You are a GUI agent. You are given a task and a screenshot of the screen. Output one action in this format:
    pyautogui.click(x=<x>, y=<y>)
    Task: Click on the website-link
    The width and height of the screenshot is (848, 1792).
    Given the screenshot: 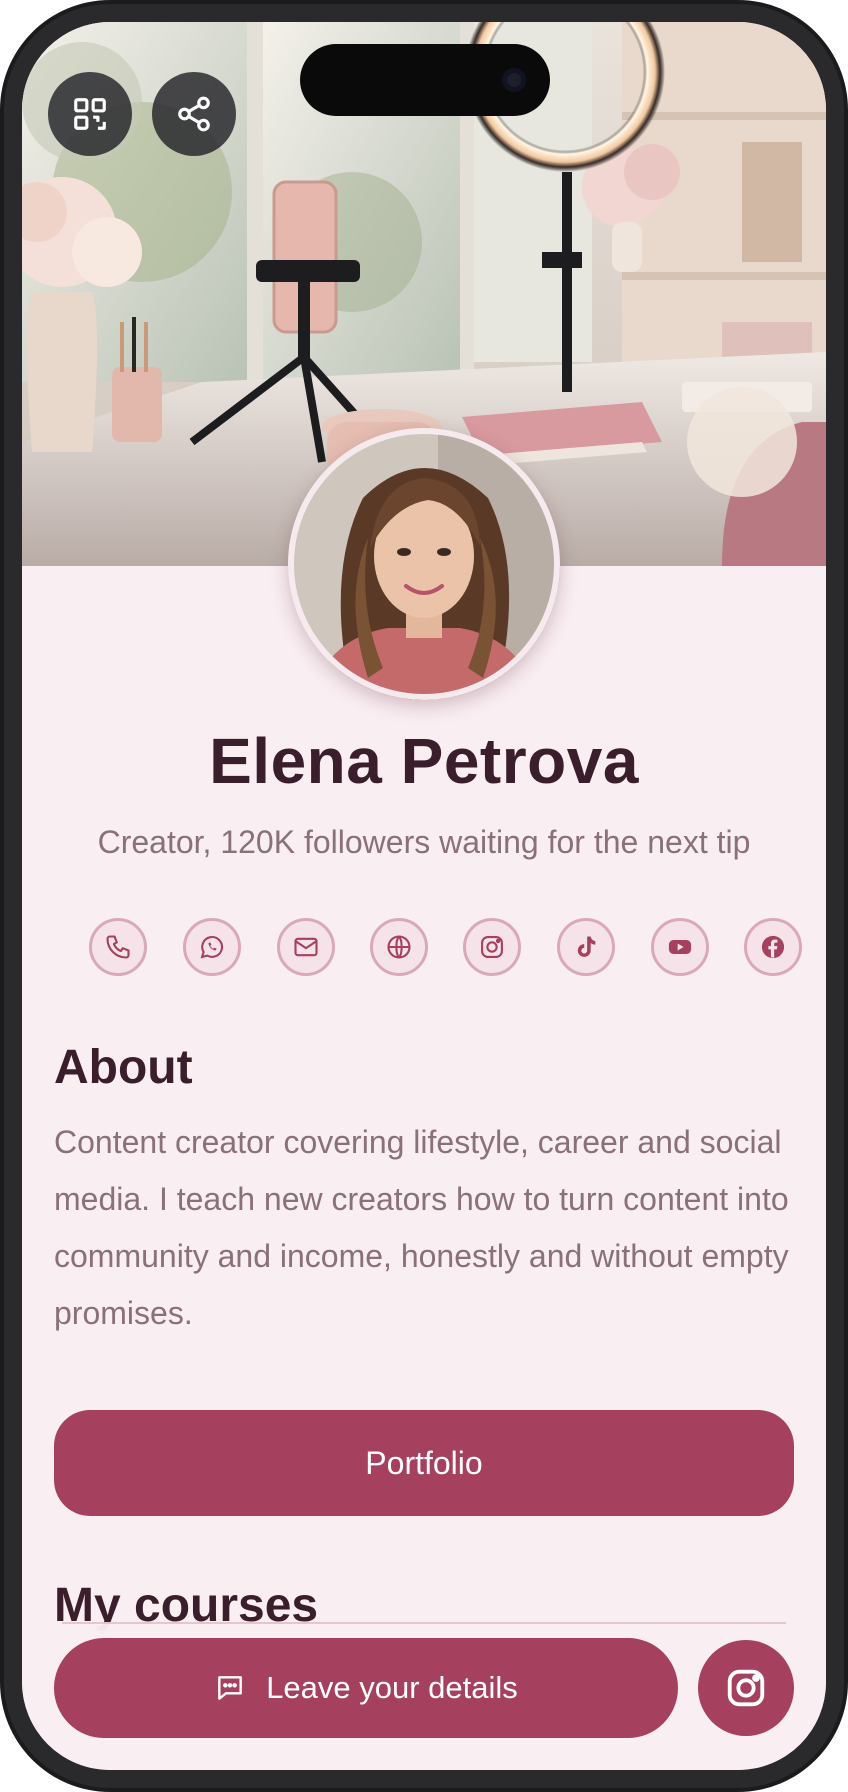 What is the action you would take?
    pyautogui.click(x=399, y=947)
    